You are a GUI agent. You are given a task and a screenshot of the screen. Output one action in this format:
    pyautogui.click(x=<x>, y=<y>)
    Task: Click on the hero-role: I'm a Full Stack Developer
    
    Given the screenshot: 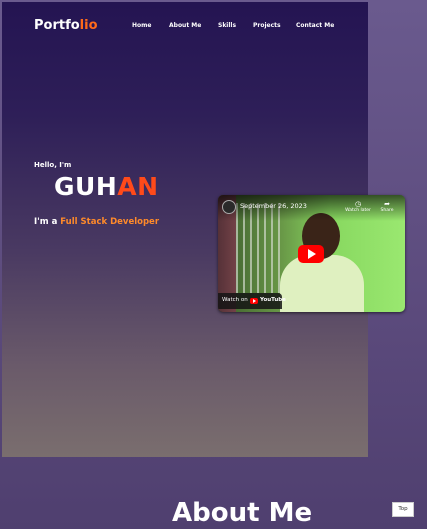 What is the action you would take?
    pyautogui.click(x=96, y=222)
    